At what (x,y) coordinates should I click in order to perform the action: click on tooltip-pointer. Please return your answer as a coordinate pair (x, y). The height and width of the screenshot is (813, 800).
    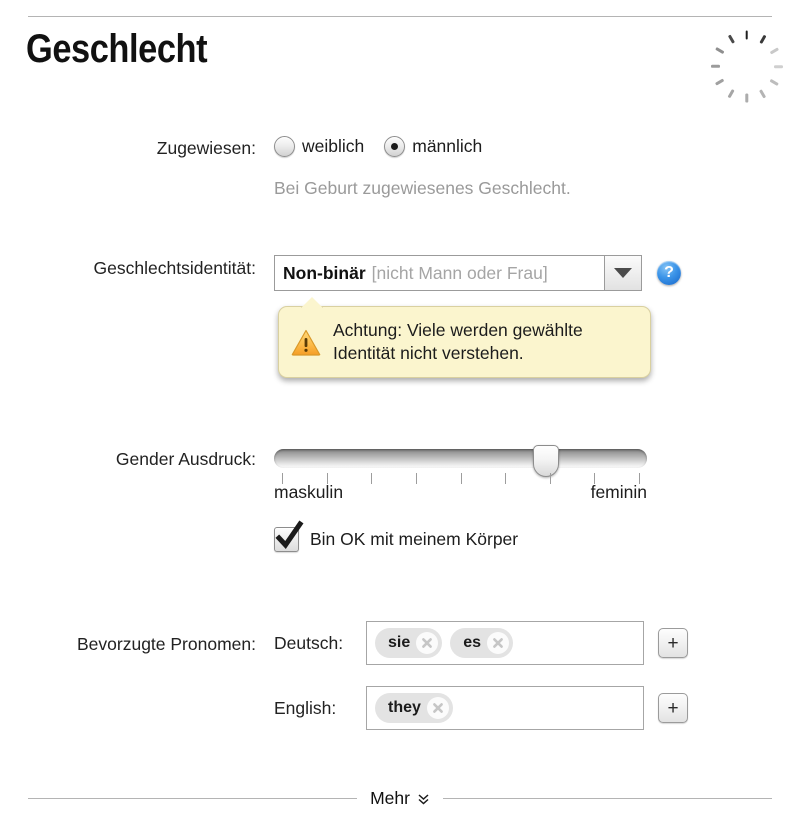
    Looking at the image, I should click on (312, 302).